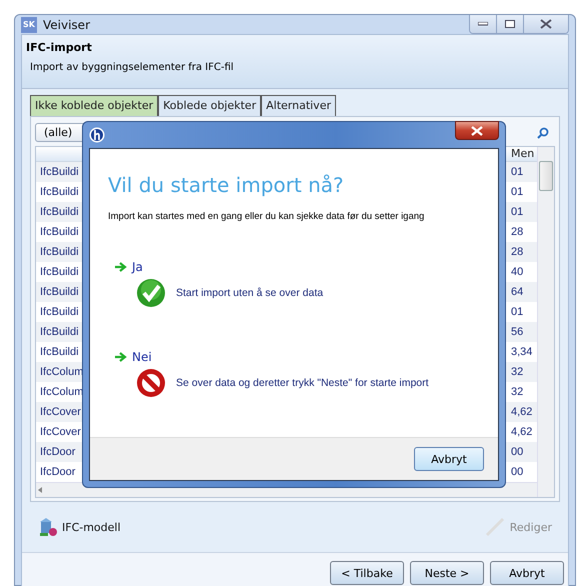 The width and height of the screenshot is (582, 586). Describe the element at coordinates (151, 293) in the screenshot. I see `checkmark-icon` at that location.